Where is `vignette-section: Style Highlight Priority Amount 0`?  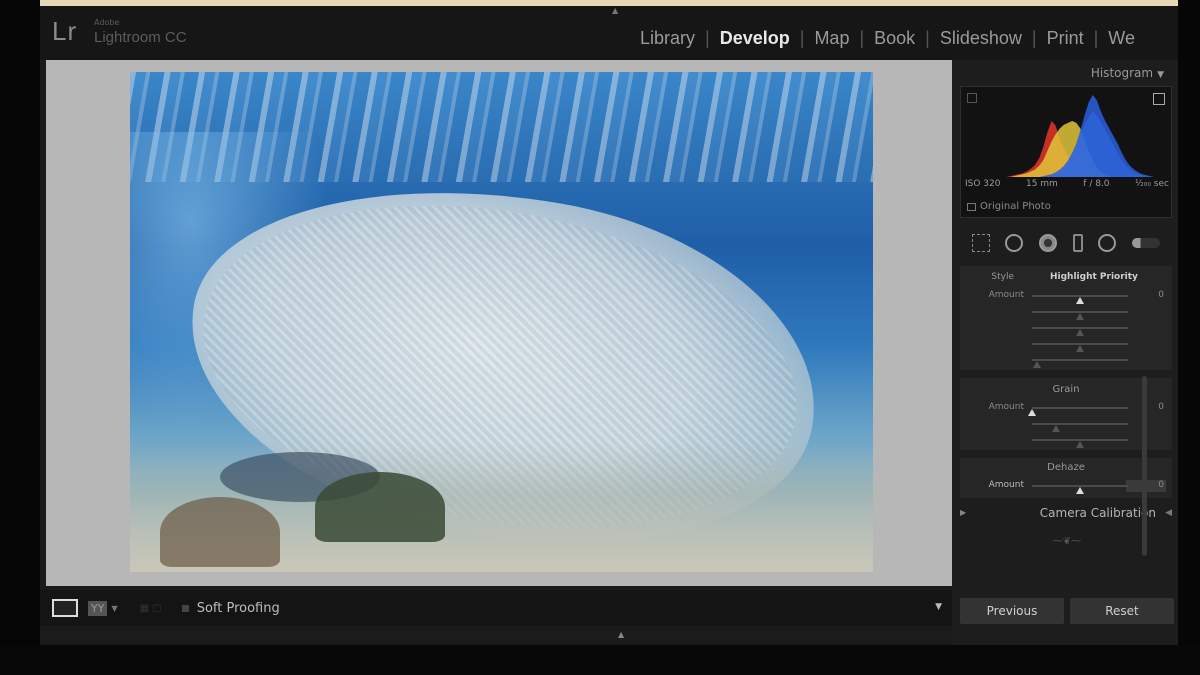 vignette-section: Style Highlight Priority Amount 0 is located at coordinates (1066, 318).